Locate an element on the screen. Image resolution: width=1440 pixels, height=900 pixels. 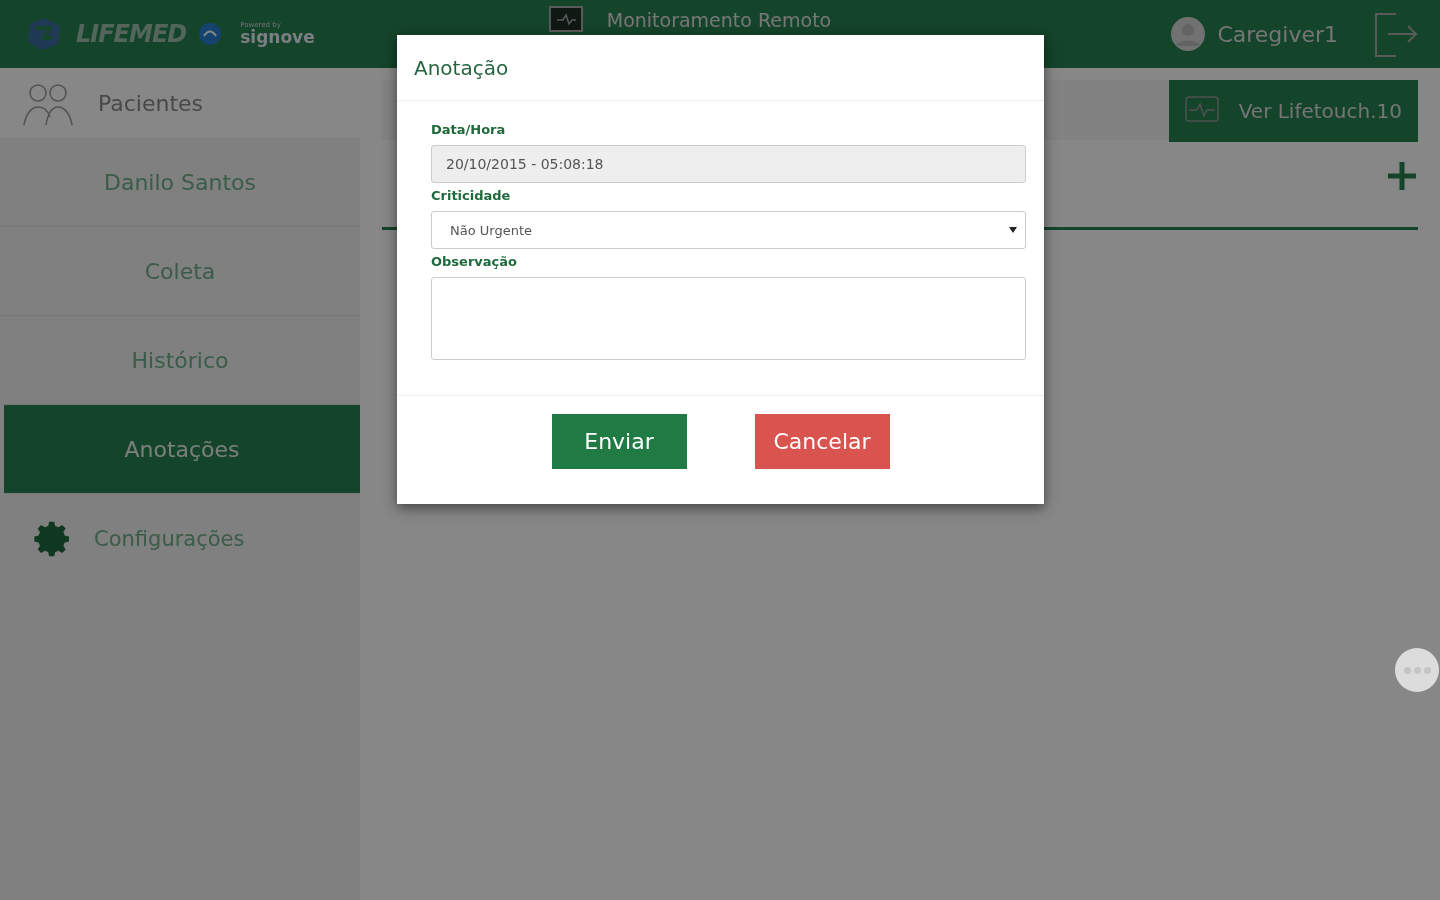
observation-field is located at coordinates (728, 318).